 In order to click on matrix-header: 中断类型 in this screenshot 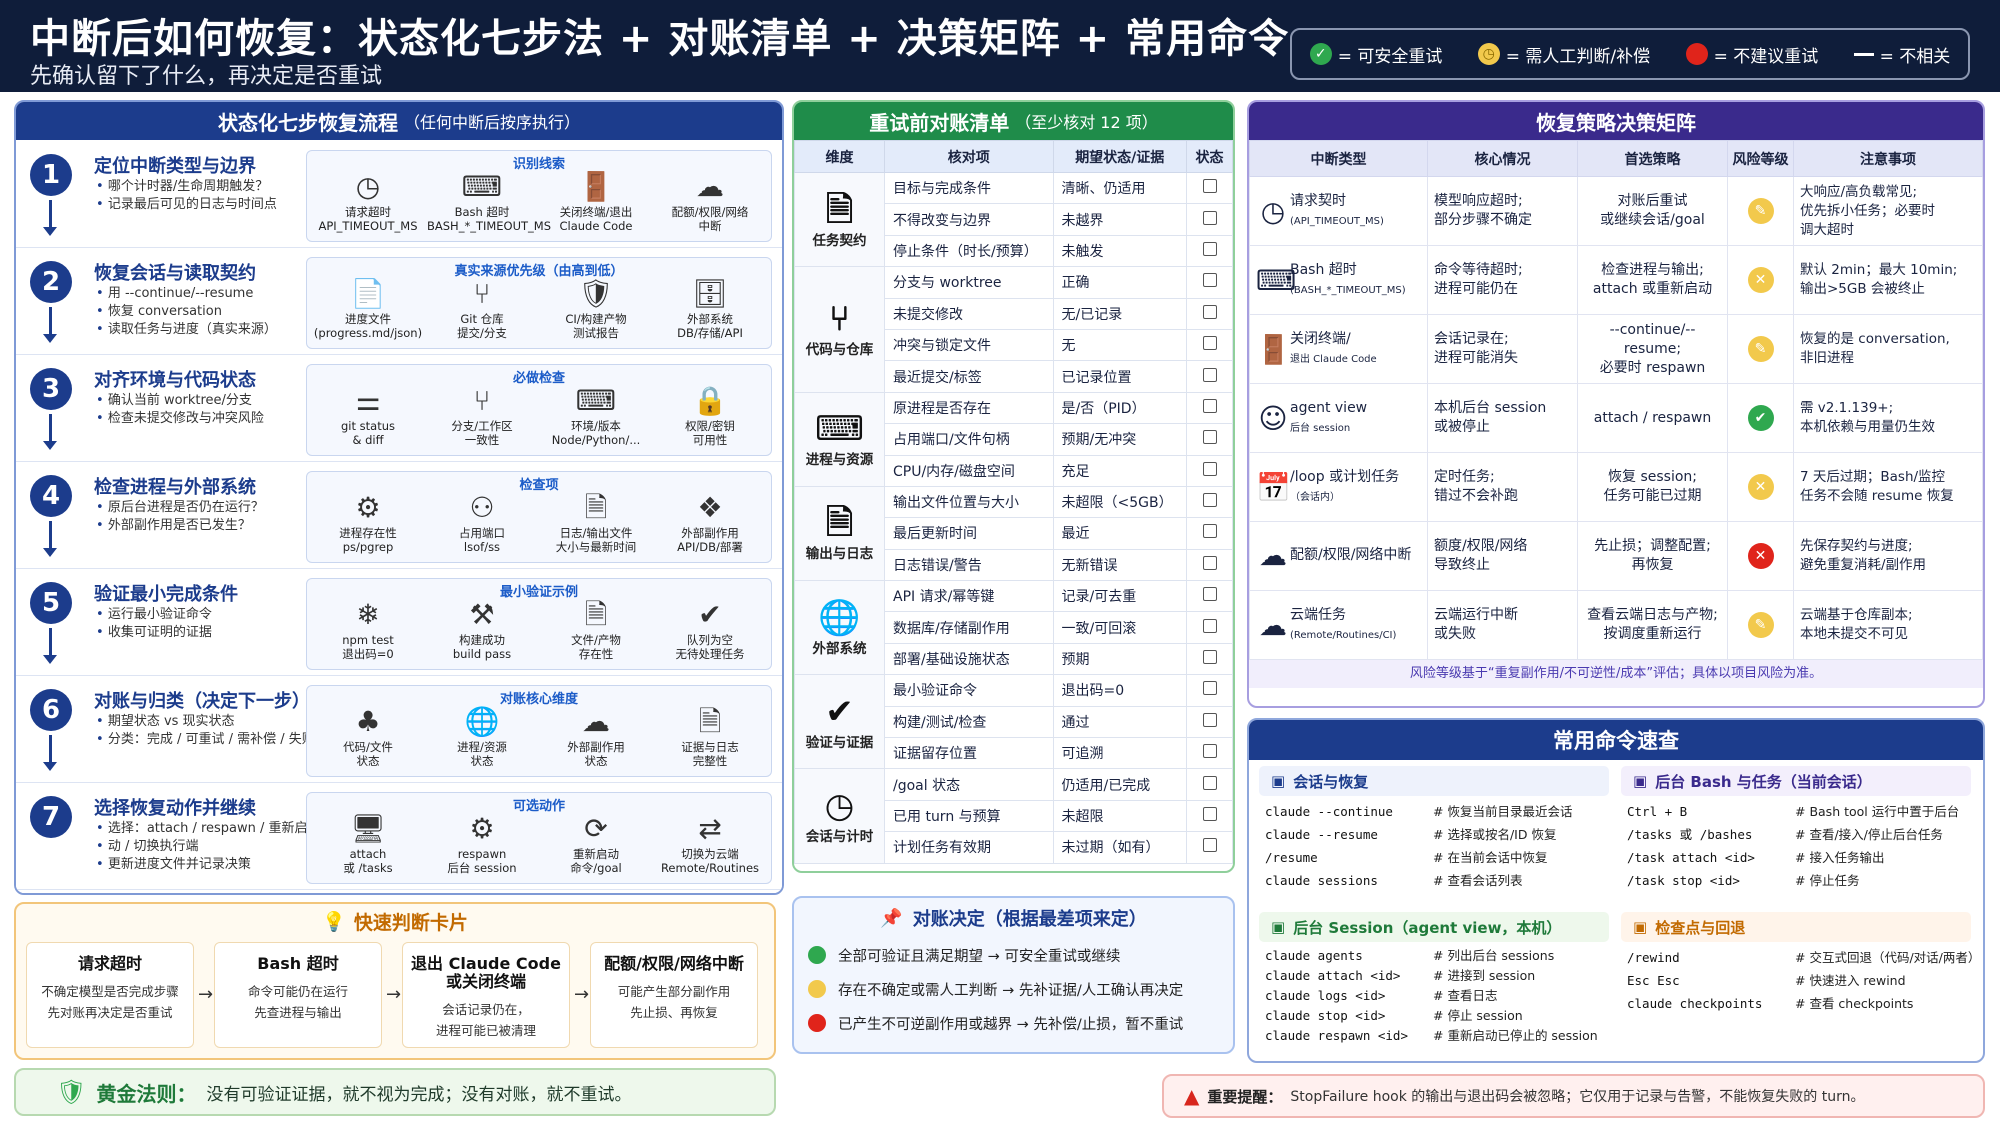, I will do `click(1338, 158)`.